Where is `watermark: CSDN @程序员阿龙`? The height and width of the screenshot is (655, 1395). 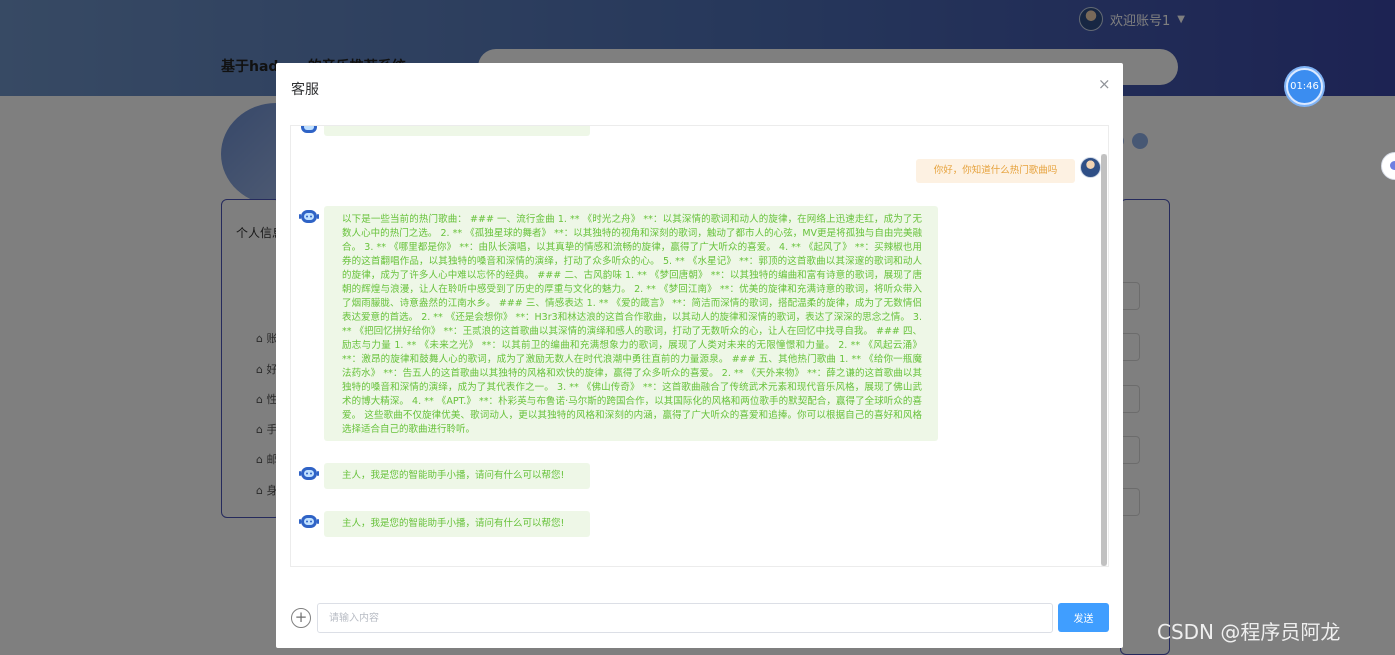
watermark: CSDN @程序员阿龙 is located at coordinates (1249, 632).